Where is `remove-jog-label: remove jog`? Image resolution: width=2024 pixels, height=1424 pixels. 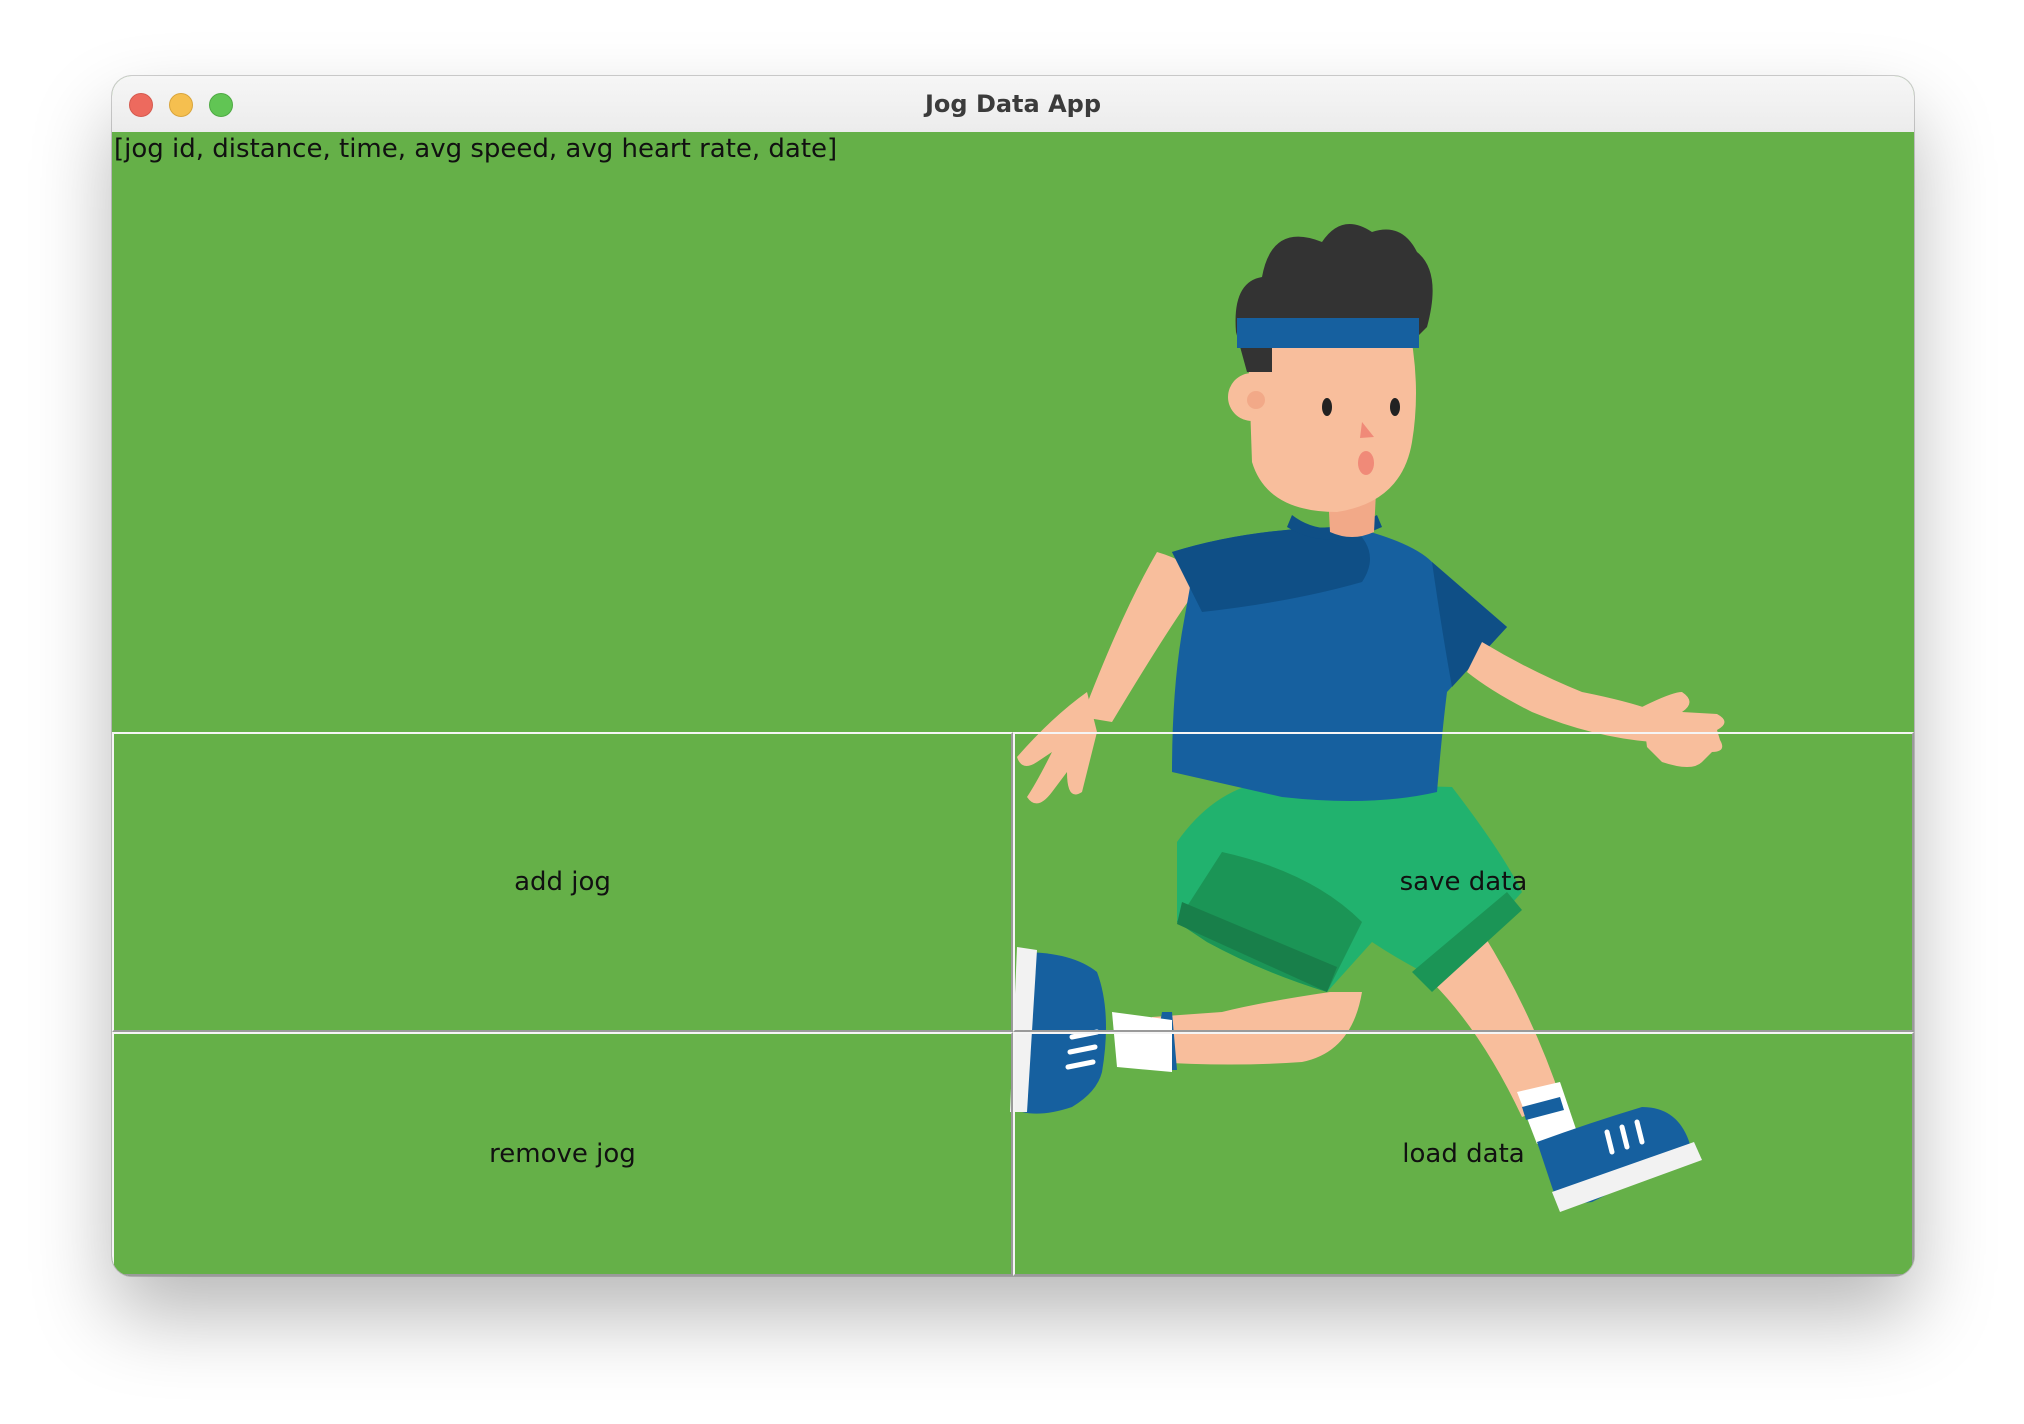 remove-jog-label: remove jog is located at coordinates (562, 1154).